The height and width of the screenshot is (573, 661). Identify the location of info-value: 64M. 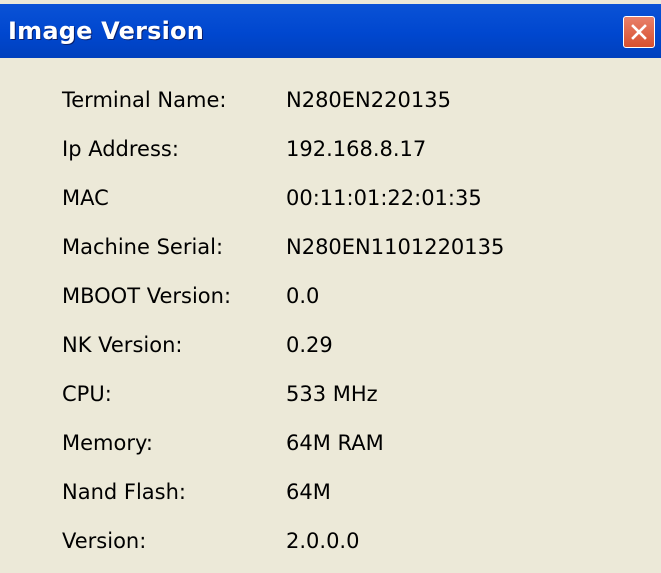
(308, 492).